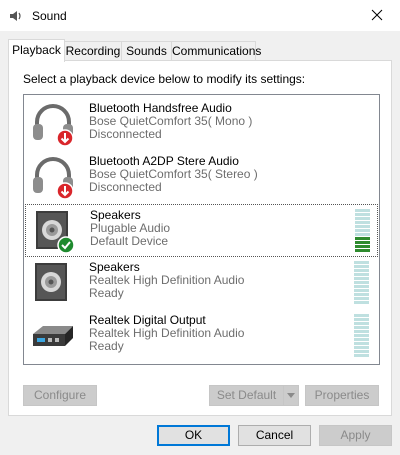 Image resolution: width=400 pixels, height=455 pixels. Describe the element at coordinates (60, 395) in the screenshot. I see `configure-button: Configure` at that location.